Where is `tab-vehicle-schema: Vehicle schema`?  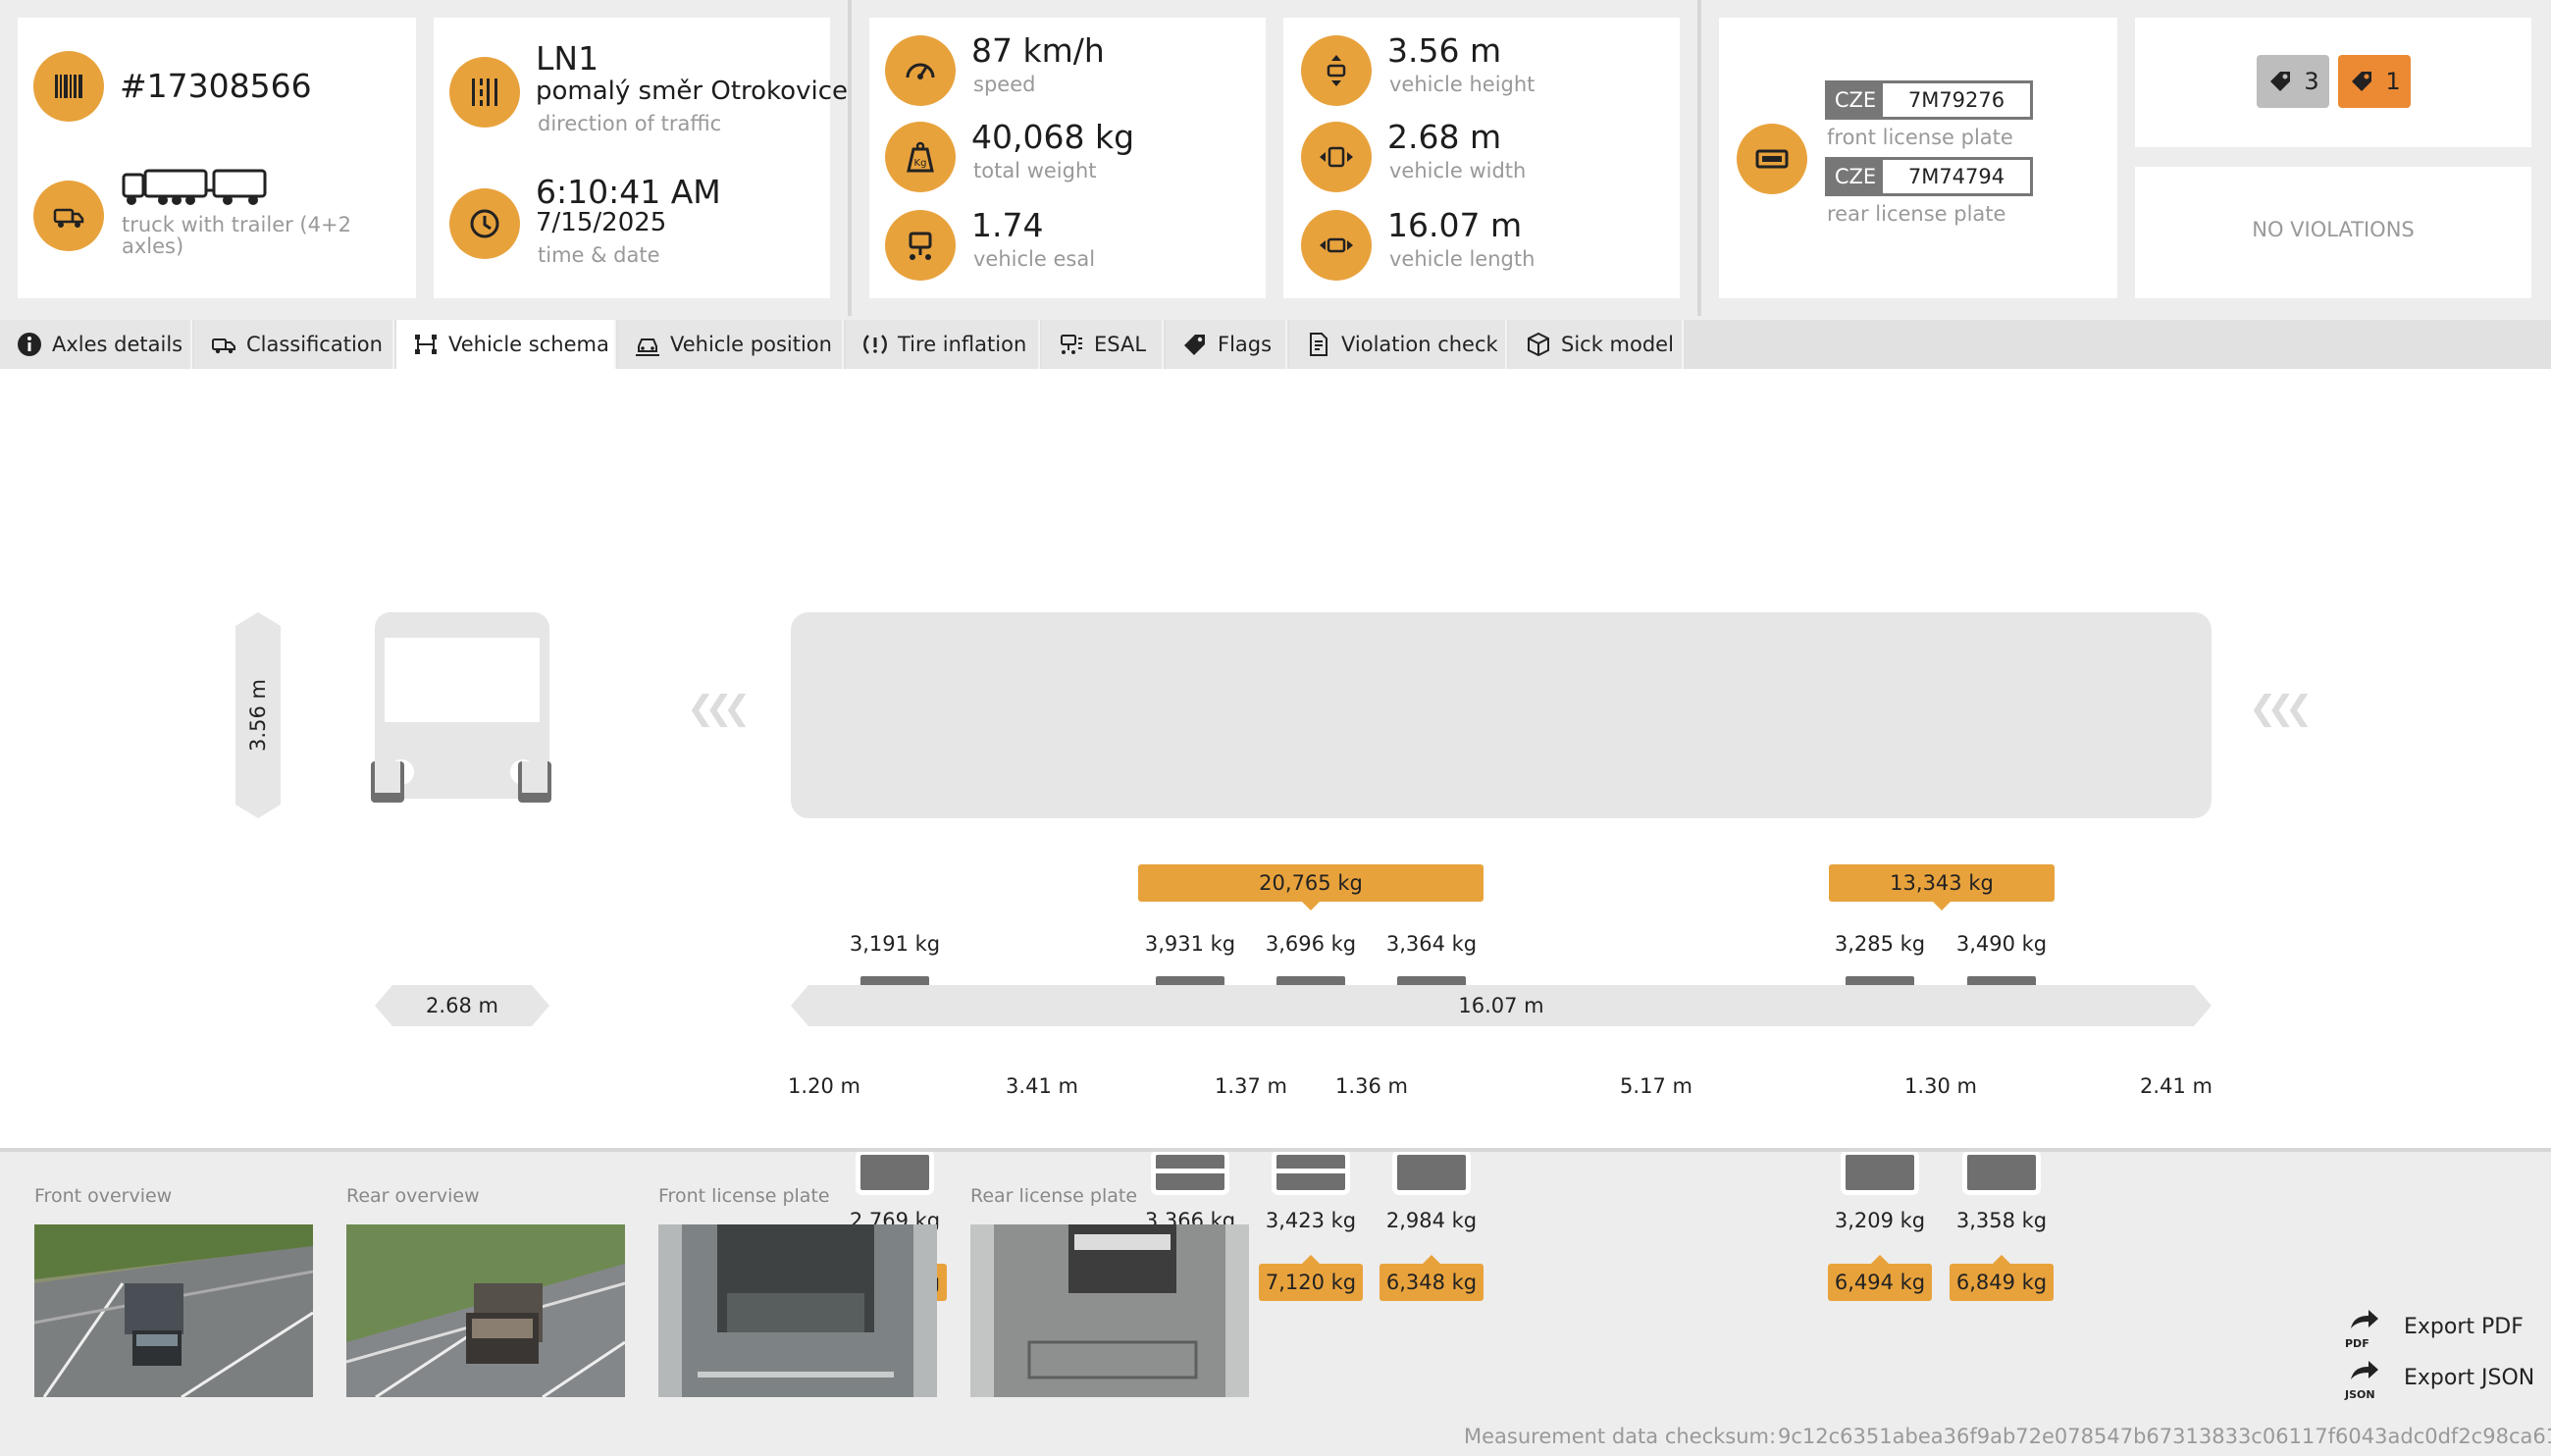 tab-vehicle-schema: Vehicle schema is located at coordinates (506, 344).